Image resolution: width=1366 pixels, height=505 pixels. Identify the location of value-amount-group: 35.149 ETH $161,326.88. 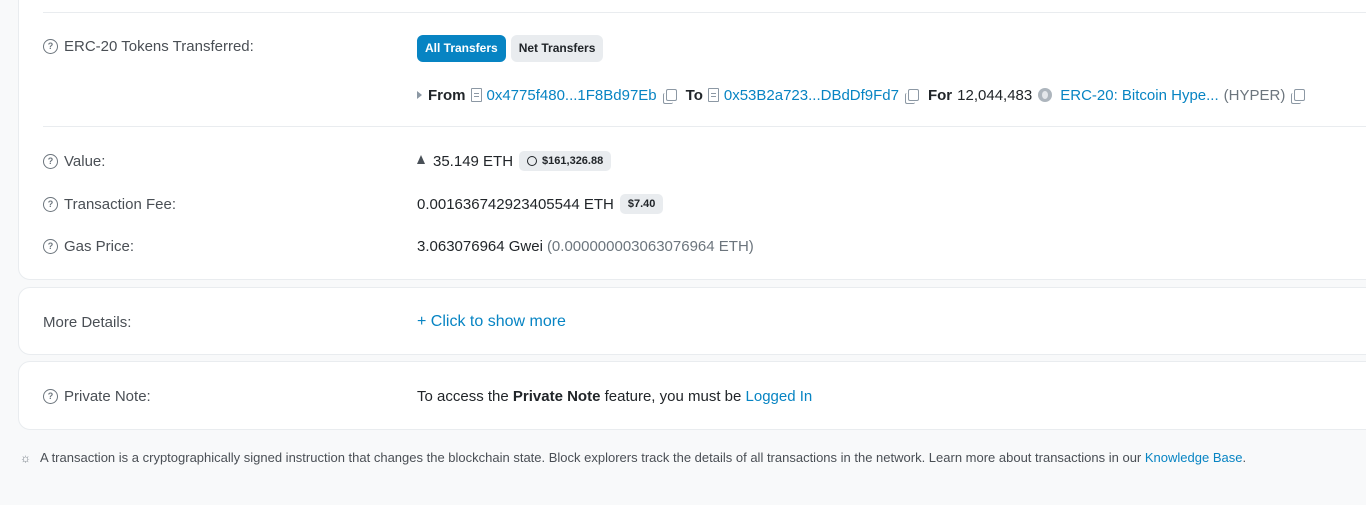
(514, 161).